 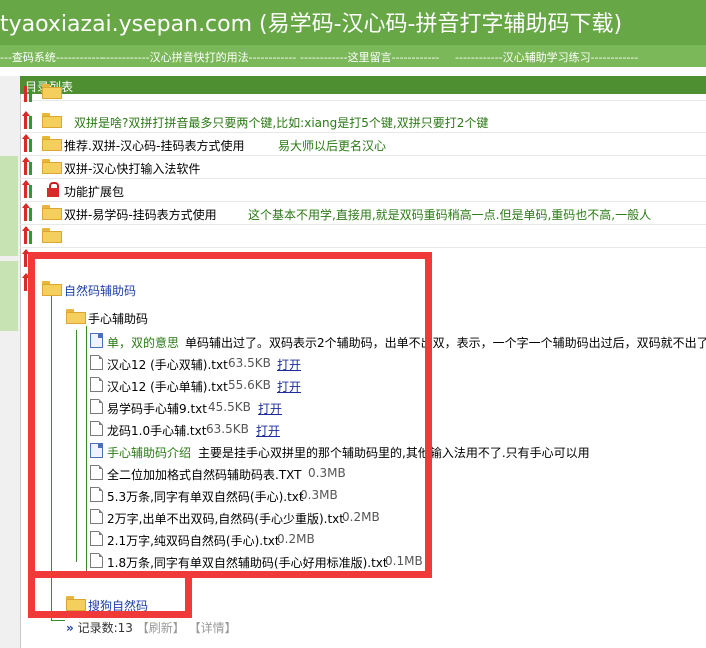 What do you see at coordinates (450, 215) in the screenshot?
I see `row-description: 这个基本不用学,直接用,就是双码重码稍高一点.但是单码,重码也不高,一般人` at bounding box center [450, 215].